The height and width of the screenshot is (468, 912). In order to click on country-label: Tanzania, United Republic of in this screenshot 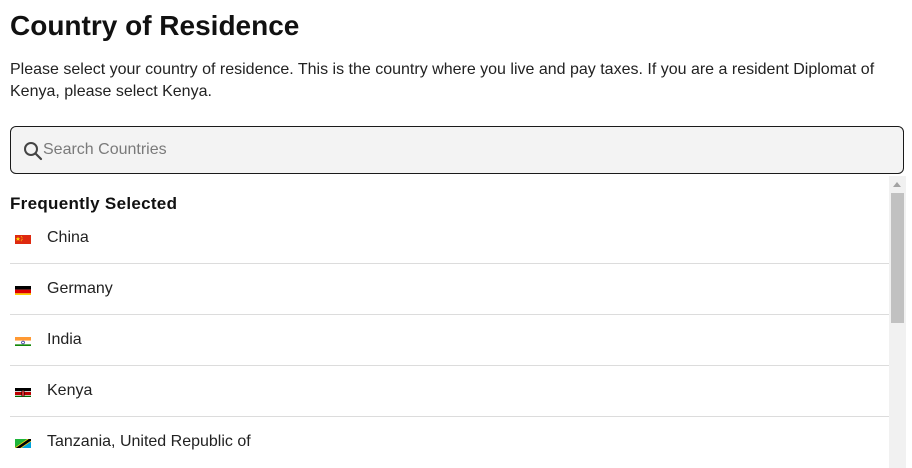, I will do `click(149, 441)`.